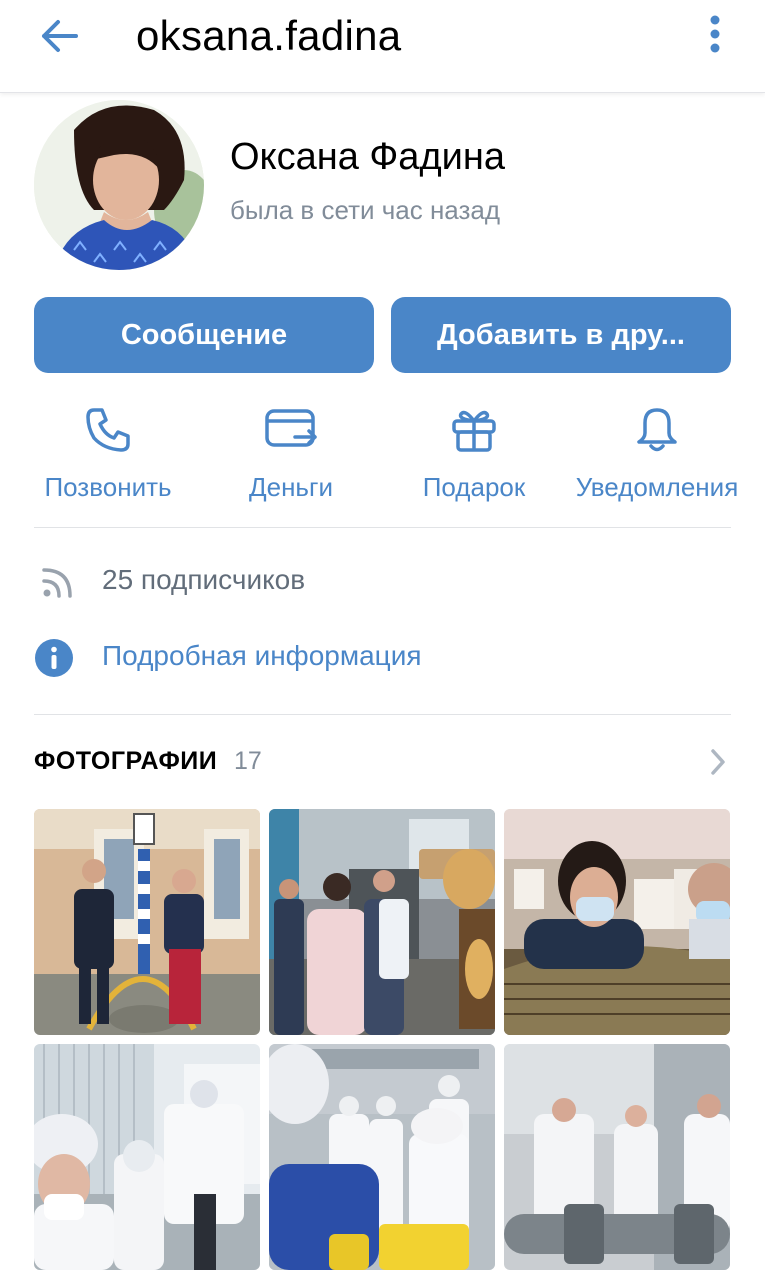 Image resolution: width=765 pixels, height=1280 pixels. Describe the element at coordinates (657, 487) in the screenshot. I see `notifications-label: Уведомления` at that location.